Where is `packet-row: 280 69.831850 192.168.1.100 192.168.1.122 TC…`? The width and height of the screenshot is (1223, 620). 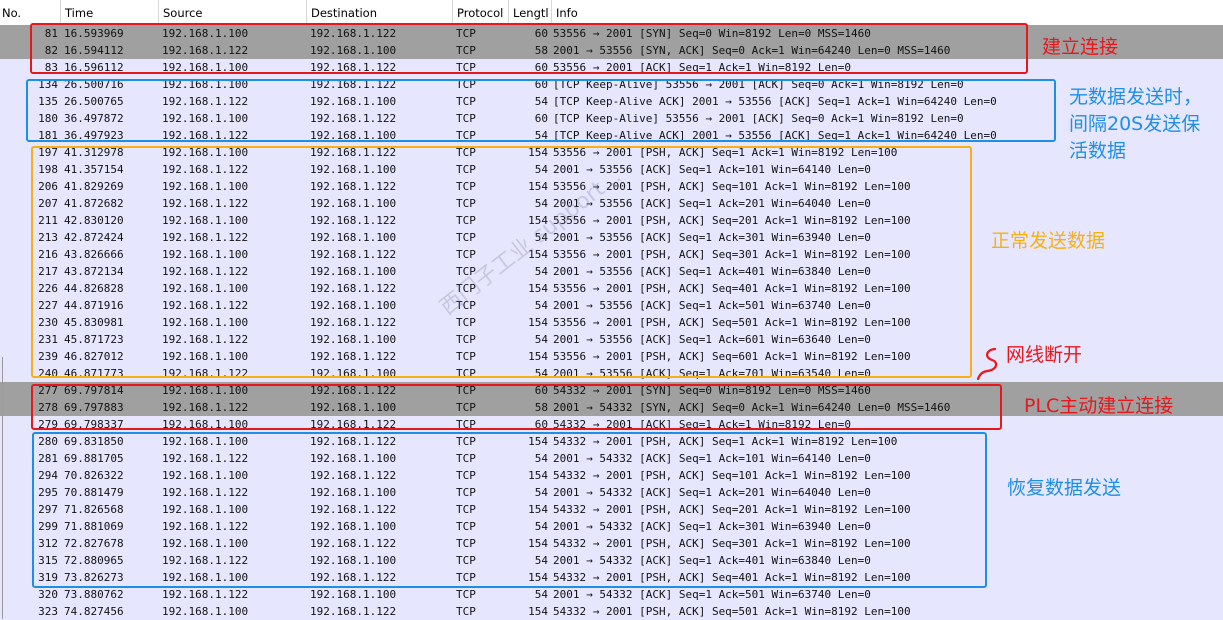 packet-row: 280 69.831850 192.168.1.100 192.168.1.122 TC… is located at coordinates (611, 441).